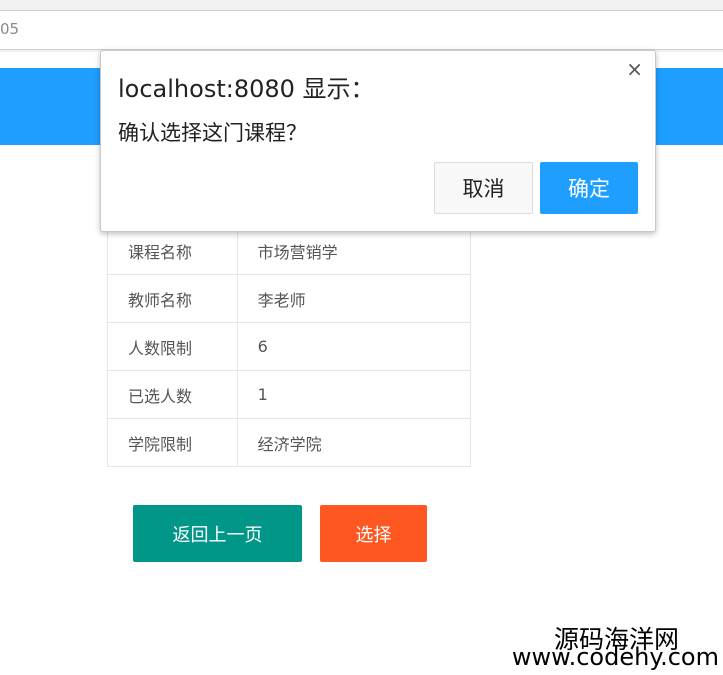 The height and width of the screenshot is (675, 723). Describe the element at coordinates (354, 394) in the screenshot. I see `row-value: 1` at that location.